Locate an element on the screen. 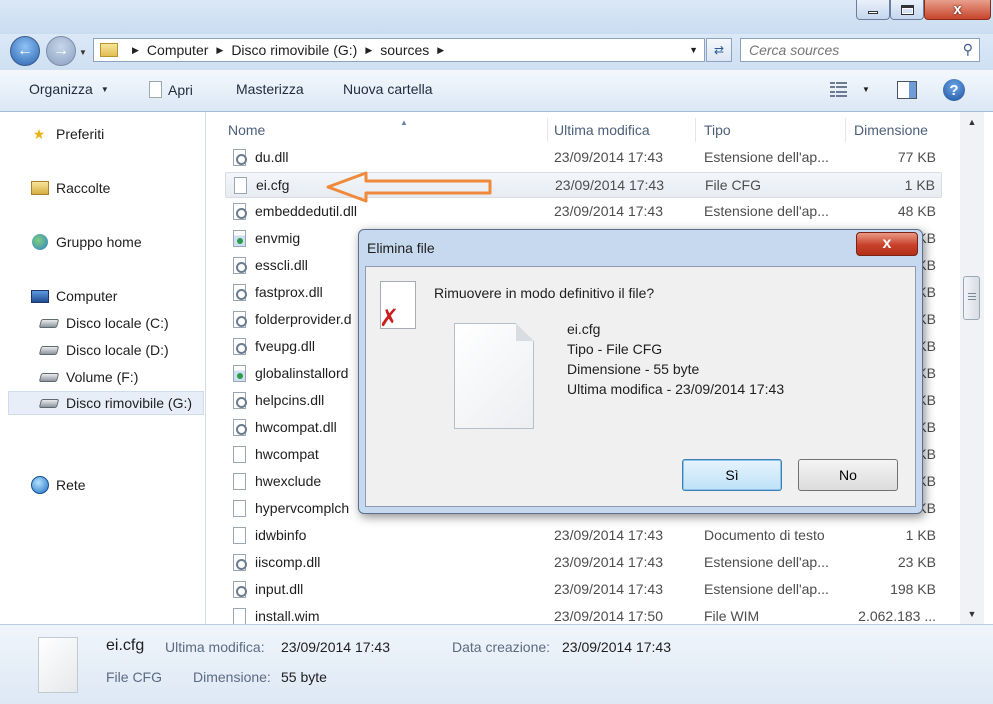 The height and width of the screenshot is (704, 993). arrow-right-icon: → is located at coordinates (61, 50).